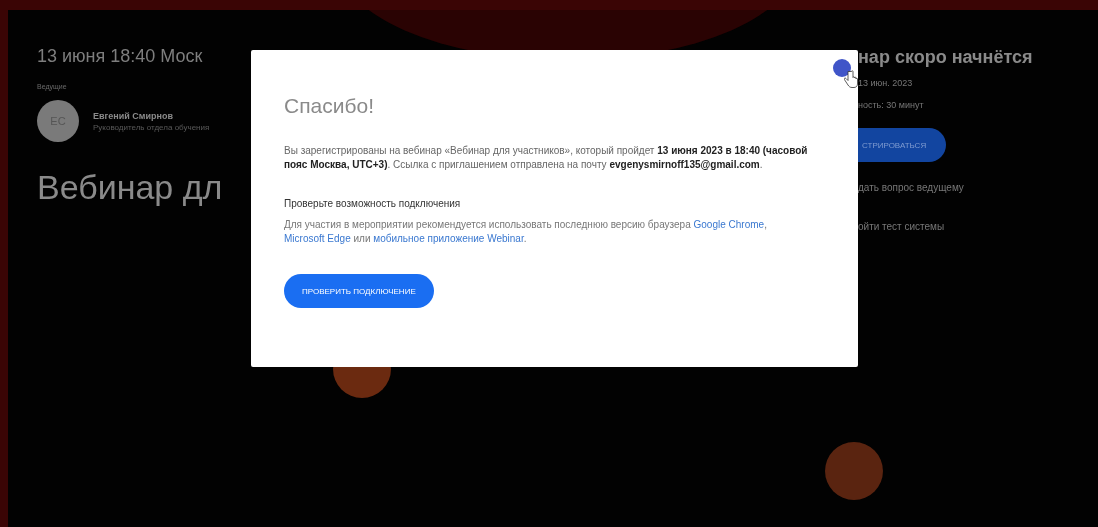  Describe the element at coordinates (842, 68) in the screenshot. I see `close-button` at that location.